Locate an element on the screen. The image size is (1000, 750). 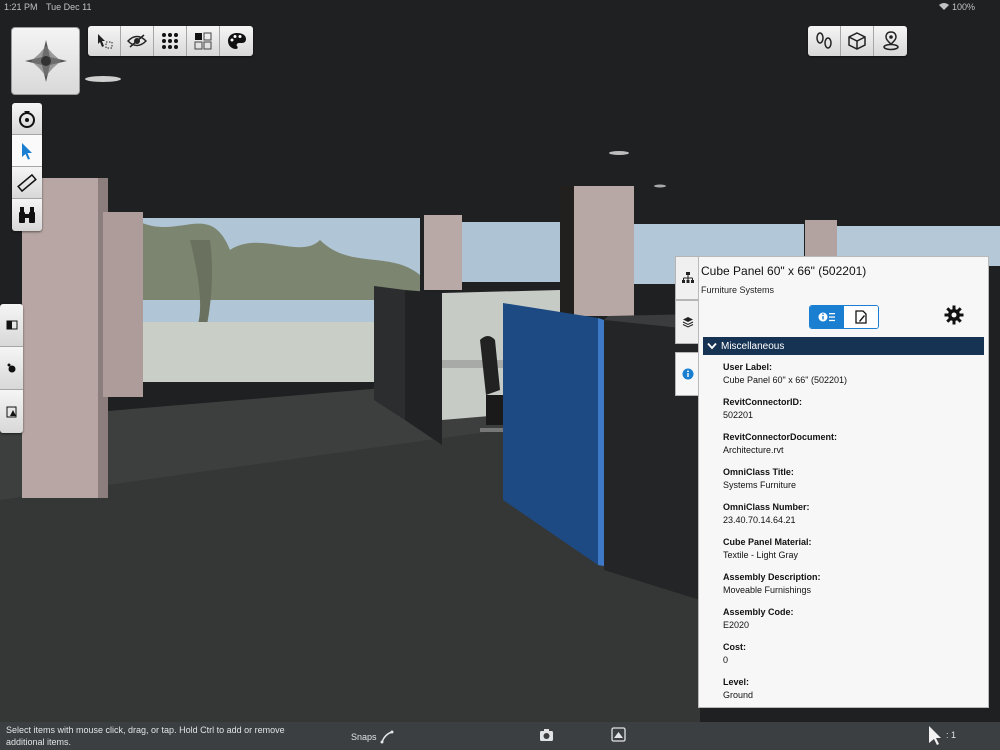
property-key: User Label: is located at coordinates (748, 367).